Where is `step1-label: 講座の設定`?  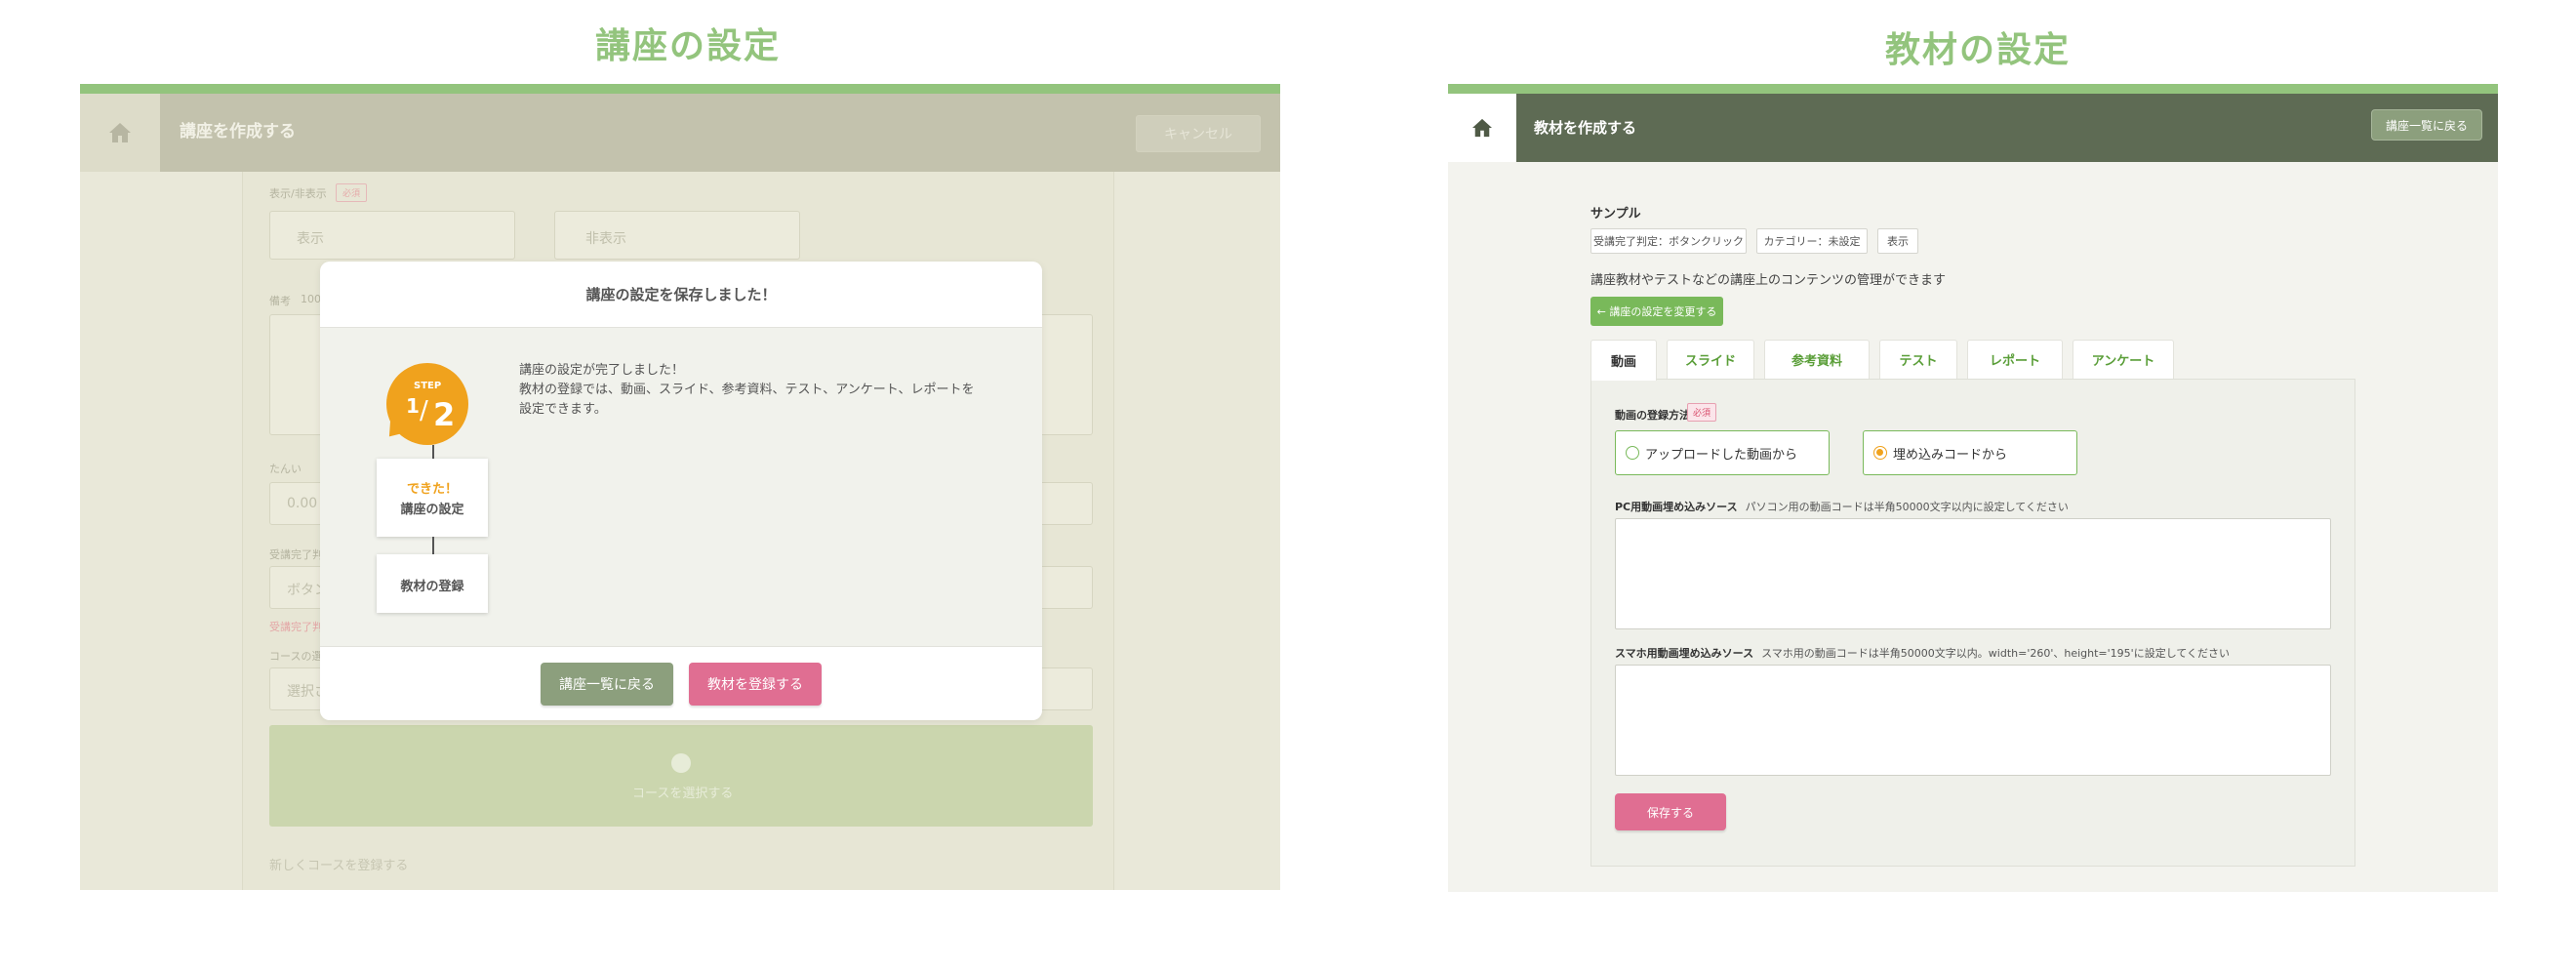 step1-label: 講座の設定 is located at coordinates (432, 510).